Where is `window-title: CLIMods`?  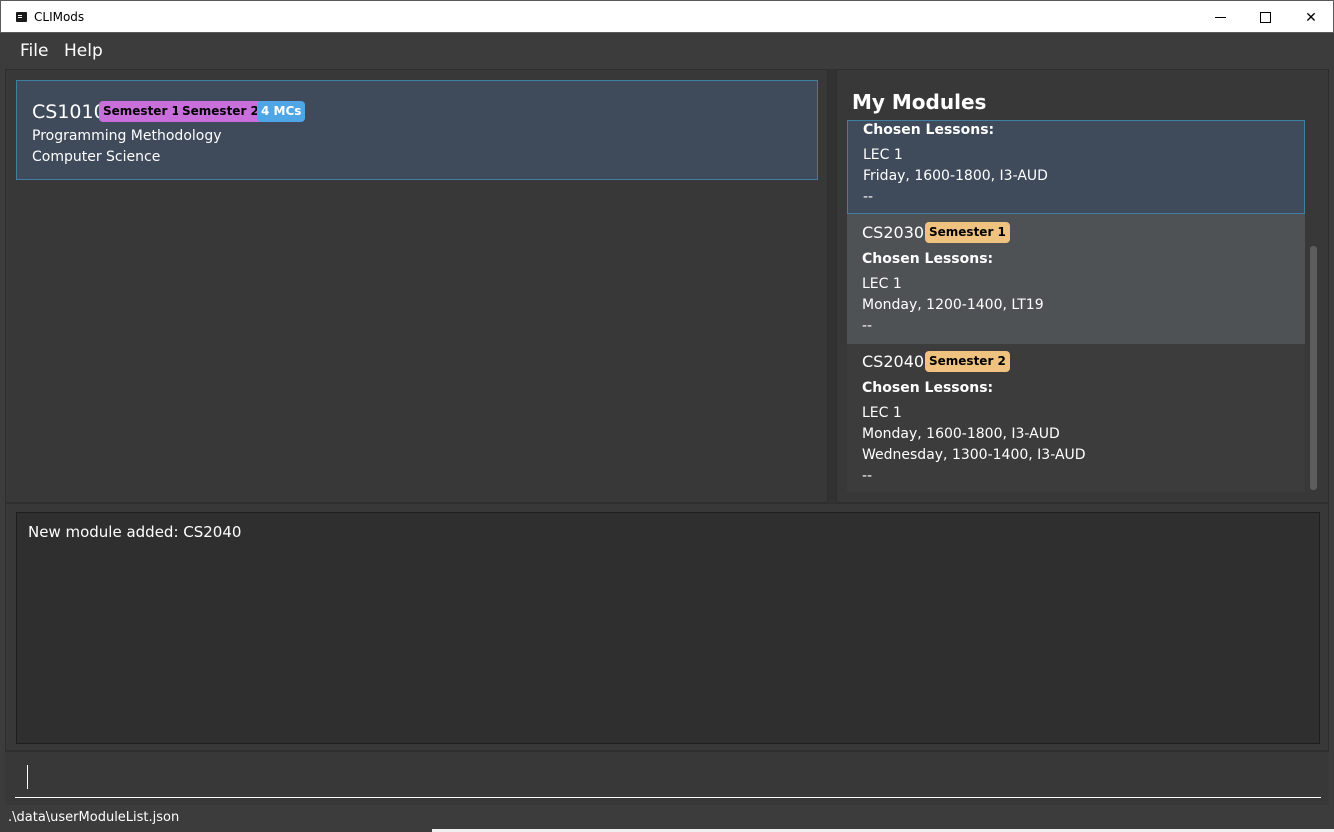
window-title: CLIMods is located at coordinates (59, 17).